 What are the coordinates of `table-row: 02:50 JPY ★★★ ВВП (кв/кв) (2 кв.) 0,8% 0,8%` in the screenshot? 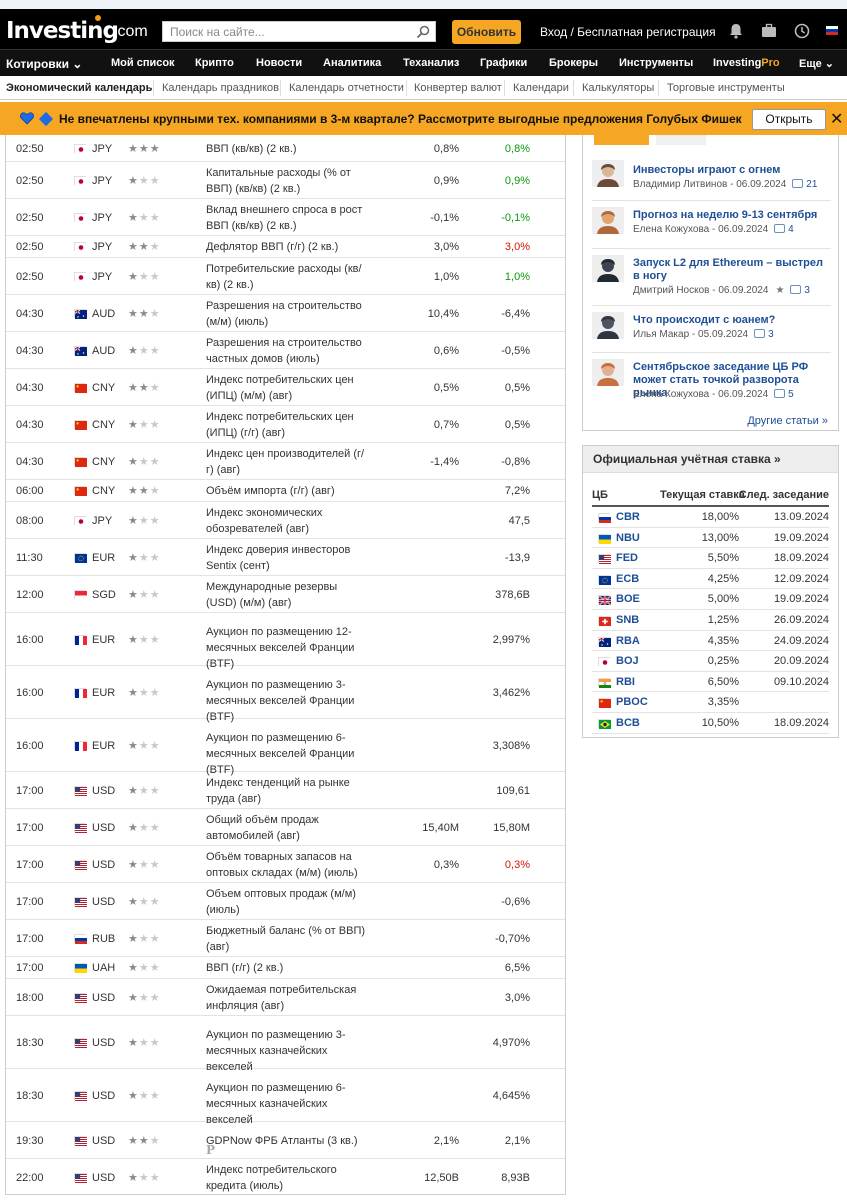 It's located at (285, 148).